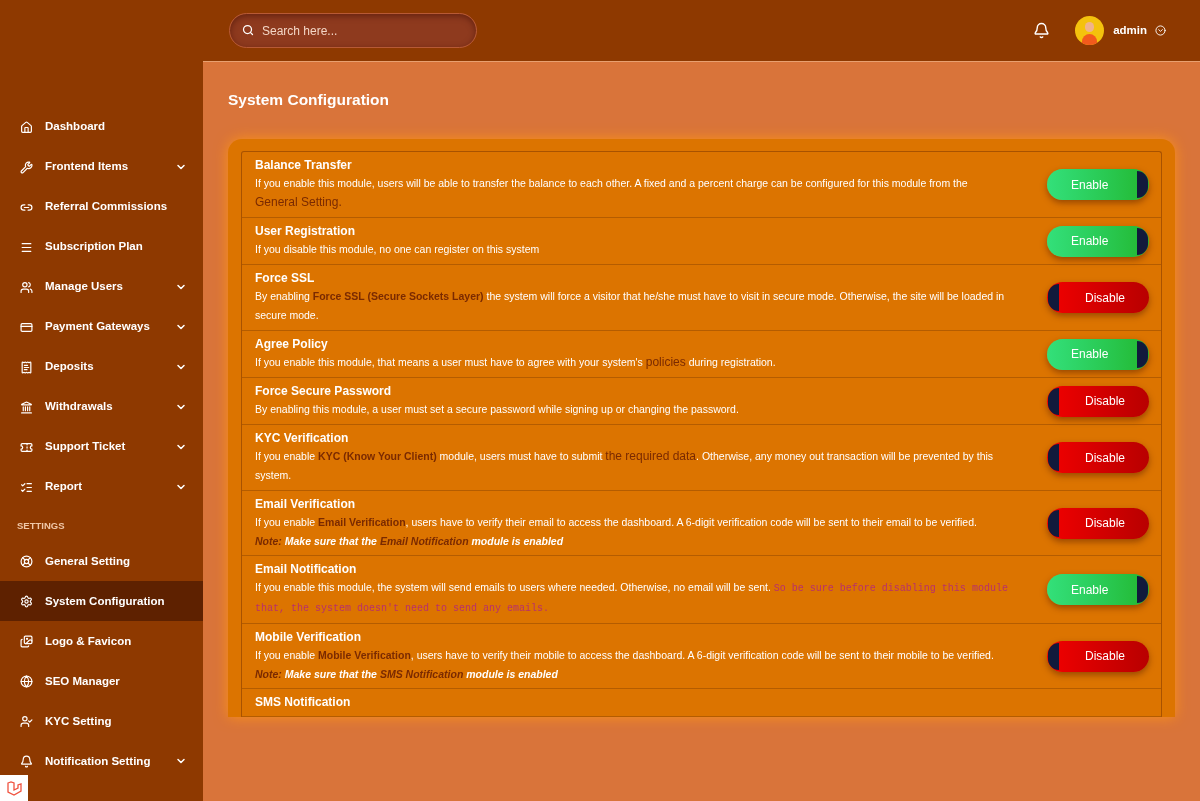 This screenshot has height=801, width=1200. Describe the element at coordinates (302, 439) in the screenshot. I see `module-title: KYC Verification` at that location.